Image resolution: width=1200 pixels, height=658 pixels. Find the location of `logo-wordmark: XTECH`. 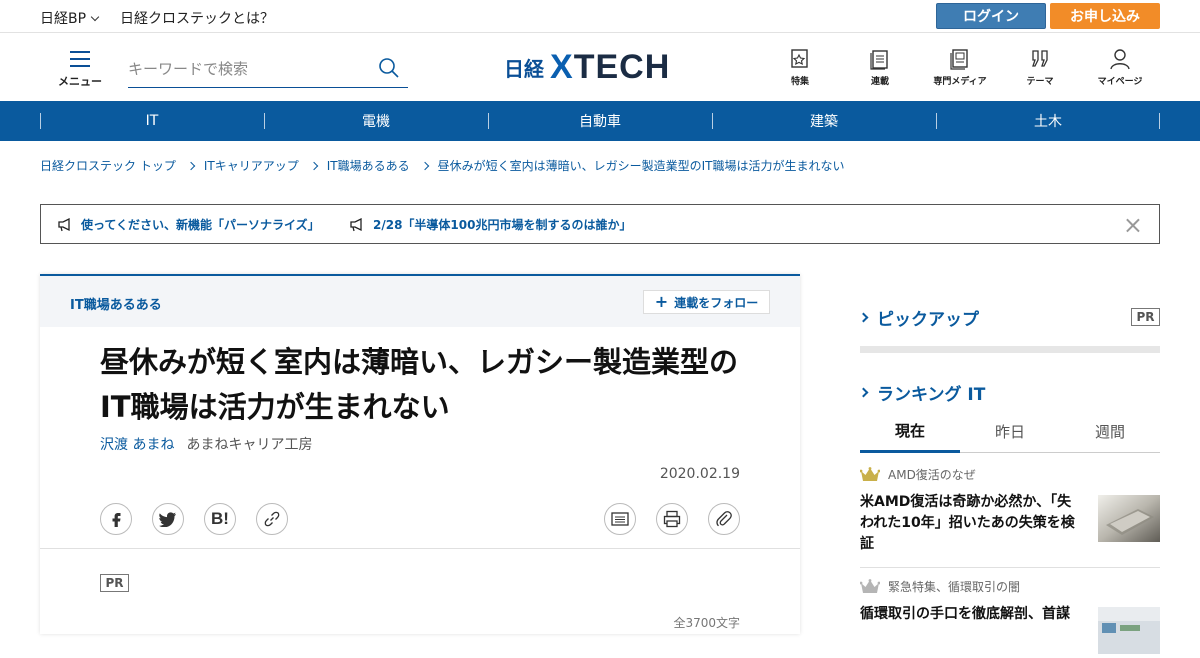

logo-wordmark: XTECH is located at coordinates (610, 66).